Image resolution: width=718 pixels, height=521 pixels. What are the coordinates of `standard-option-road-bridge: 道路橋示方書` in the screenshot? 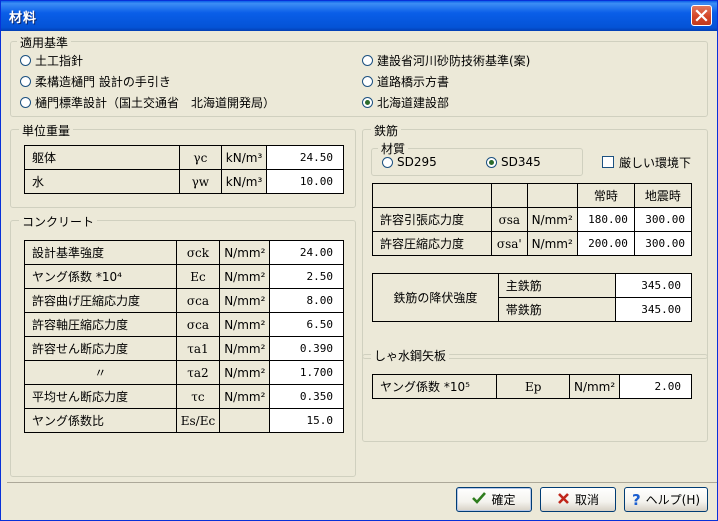 It's located at (405, 81).